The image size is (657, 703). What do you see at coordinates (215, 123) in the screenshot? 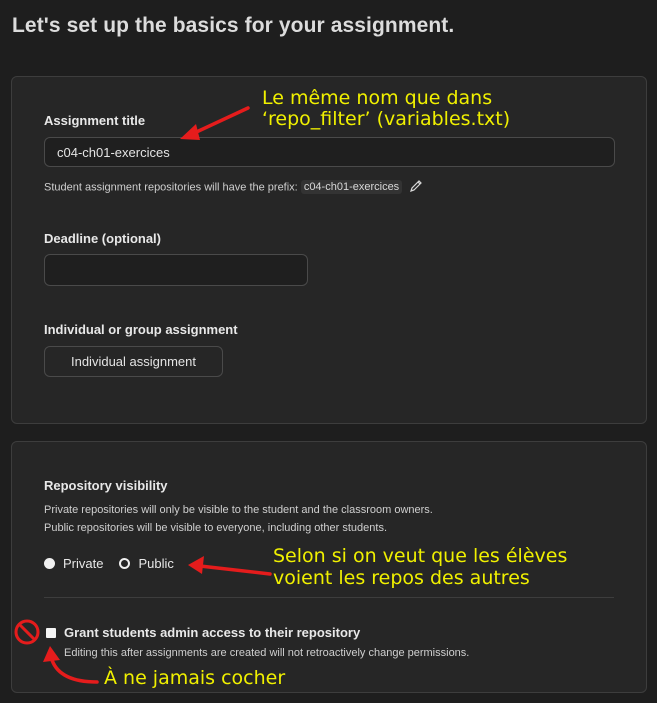
I see `arrow-to-title-icon` at bounding box center [215, 123].